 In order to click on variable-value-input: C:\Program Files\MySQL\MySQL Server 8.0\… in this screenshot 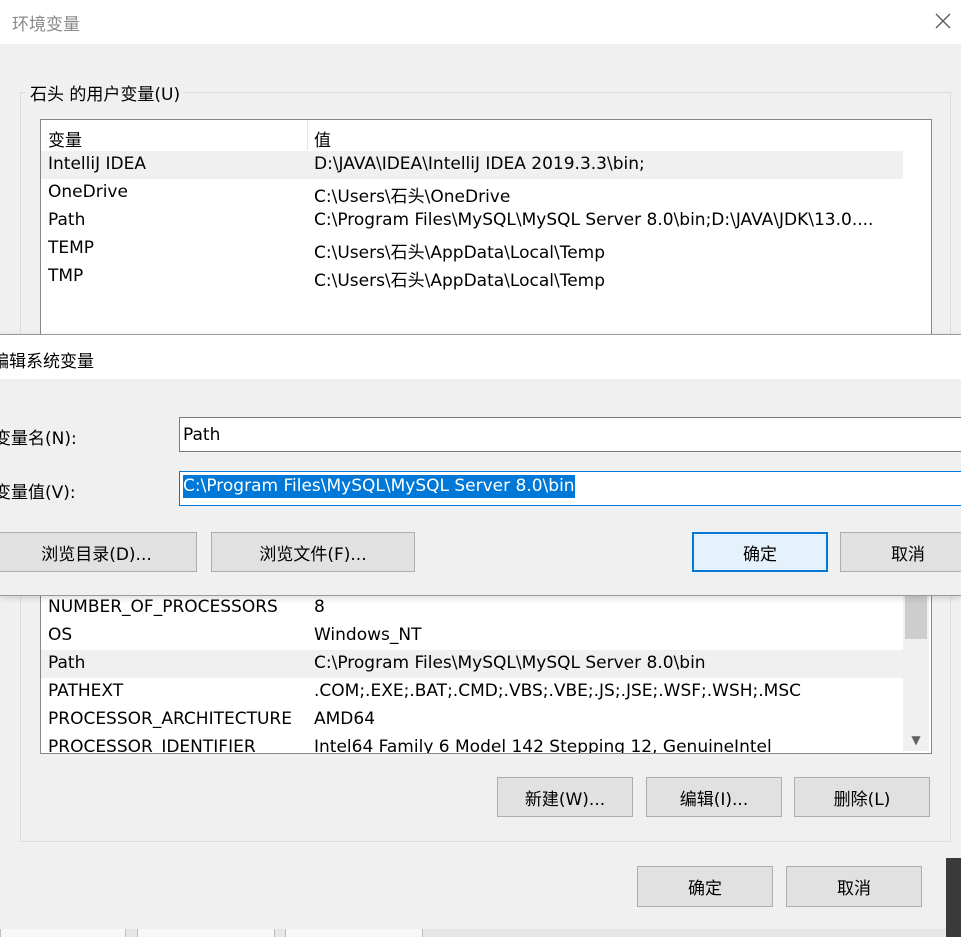, I will do `click(570, 488)`.